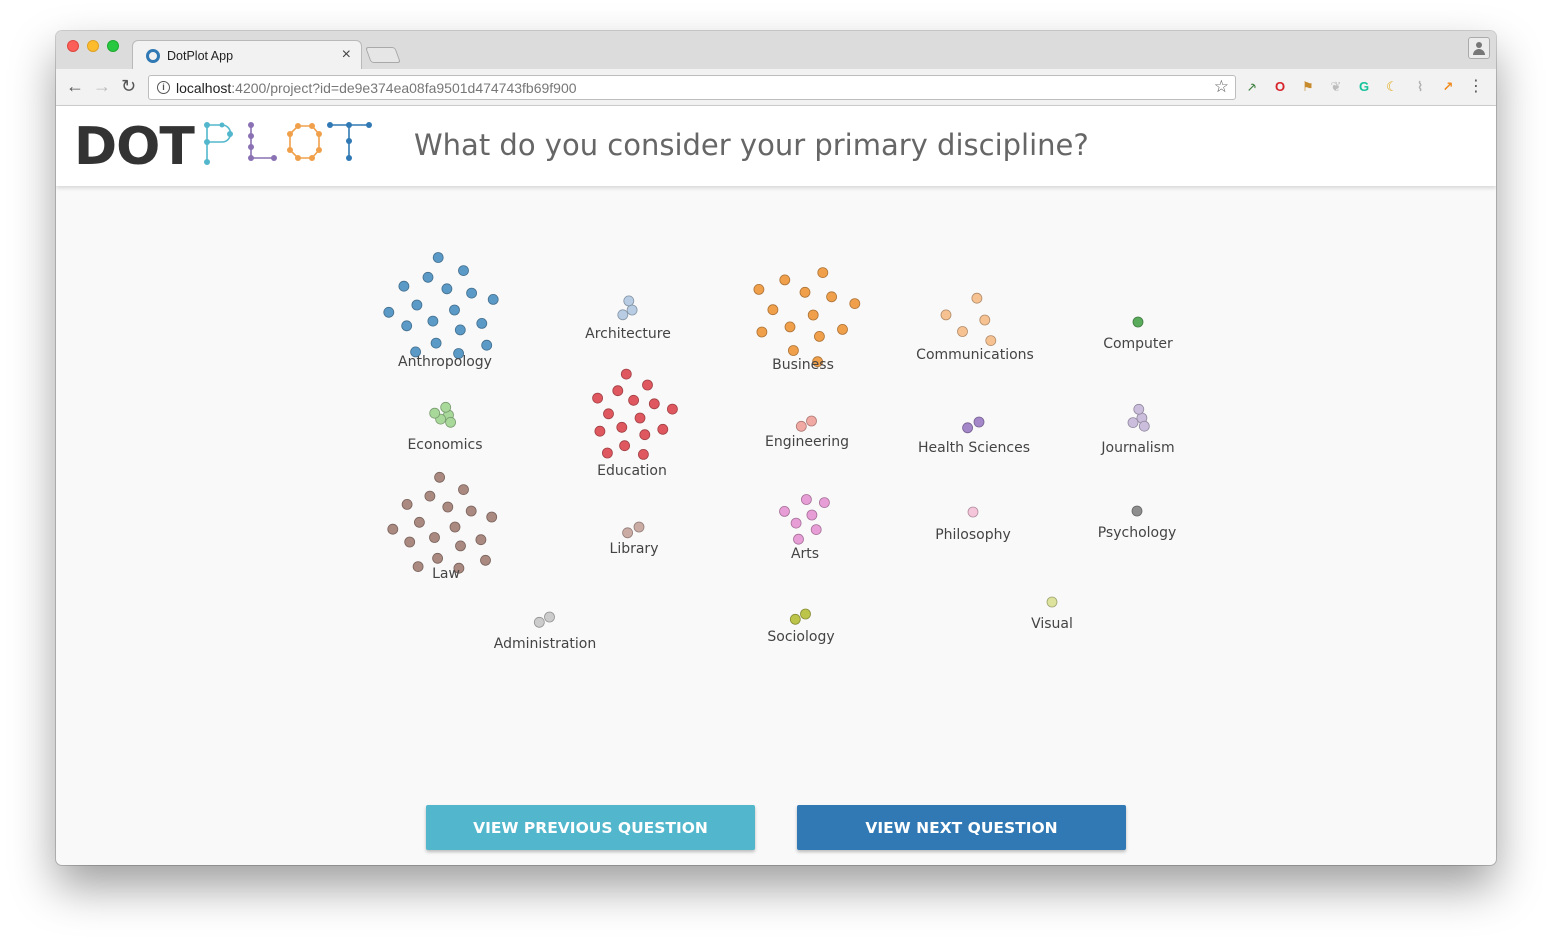  I want to click on cluster-health-sciences, so click(973, 425).